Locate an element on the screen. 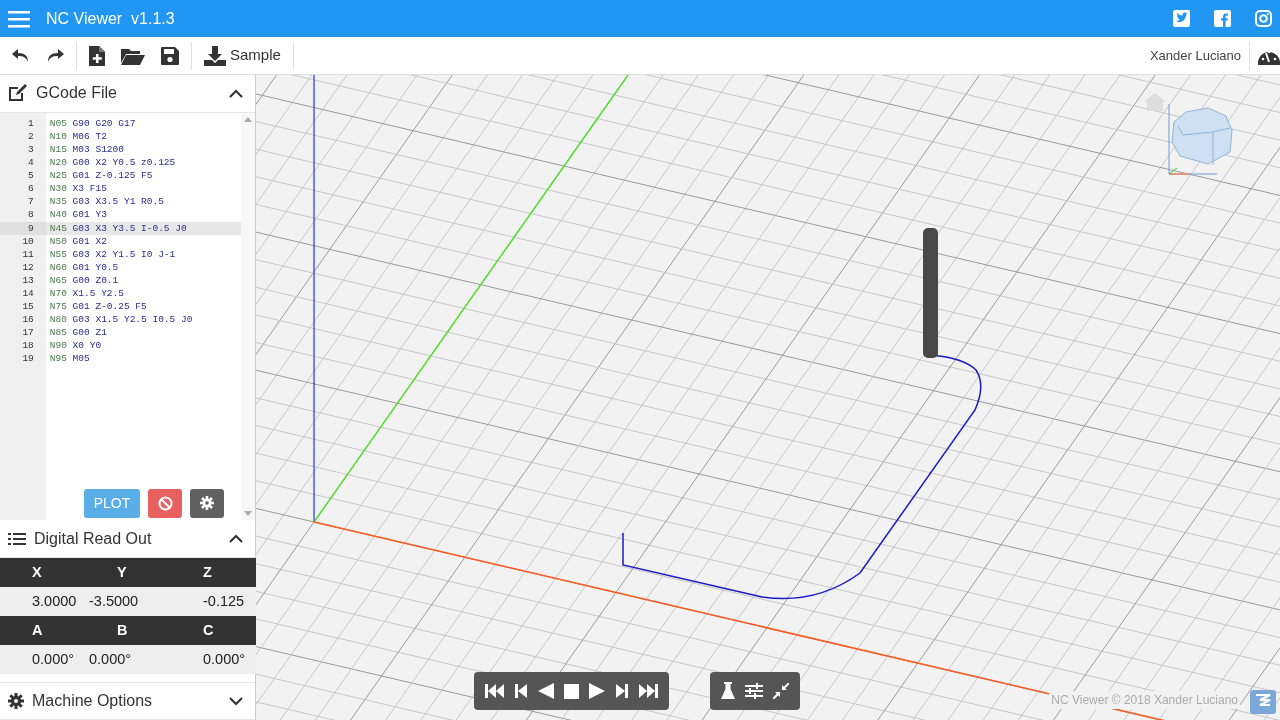 This screenshot has width=1280, height=720. line-number: 13 is located at coordinates (28, 280).